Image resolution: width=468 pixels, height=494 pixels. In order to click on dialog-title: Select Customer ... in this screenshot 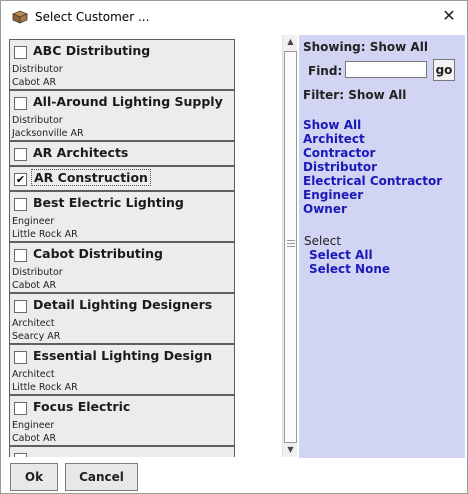, I will do `click(92, 17)`.